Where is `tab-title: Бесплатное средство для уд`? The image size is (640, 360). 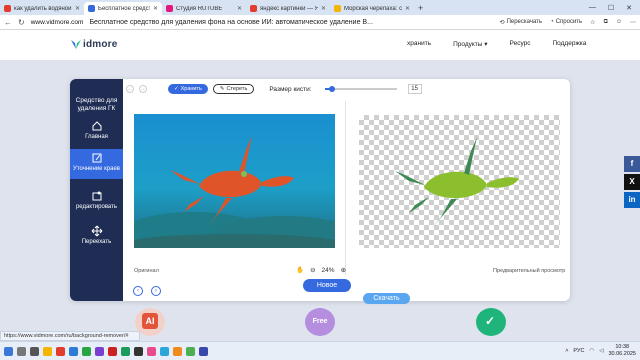 tab-title: Бесплатное средство для уд is located at coordinates (124, 8).